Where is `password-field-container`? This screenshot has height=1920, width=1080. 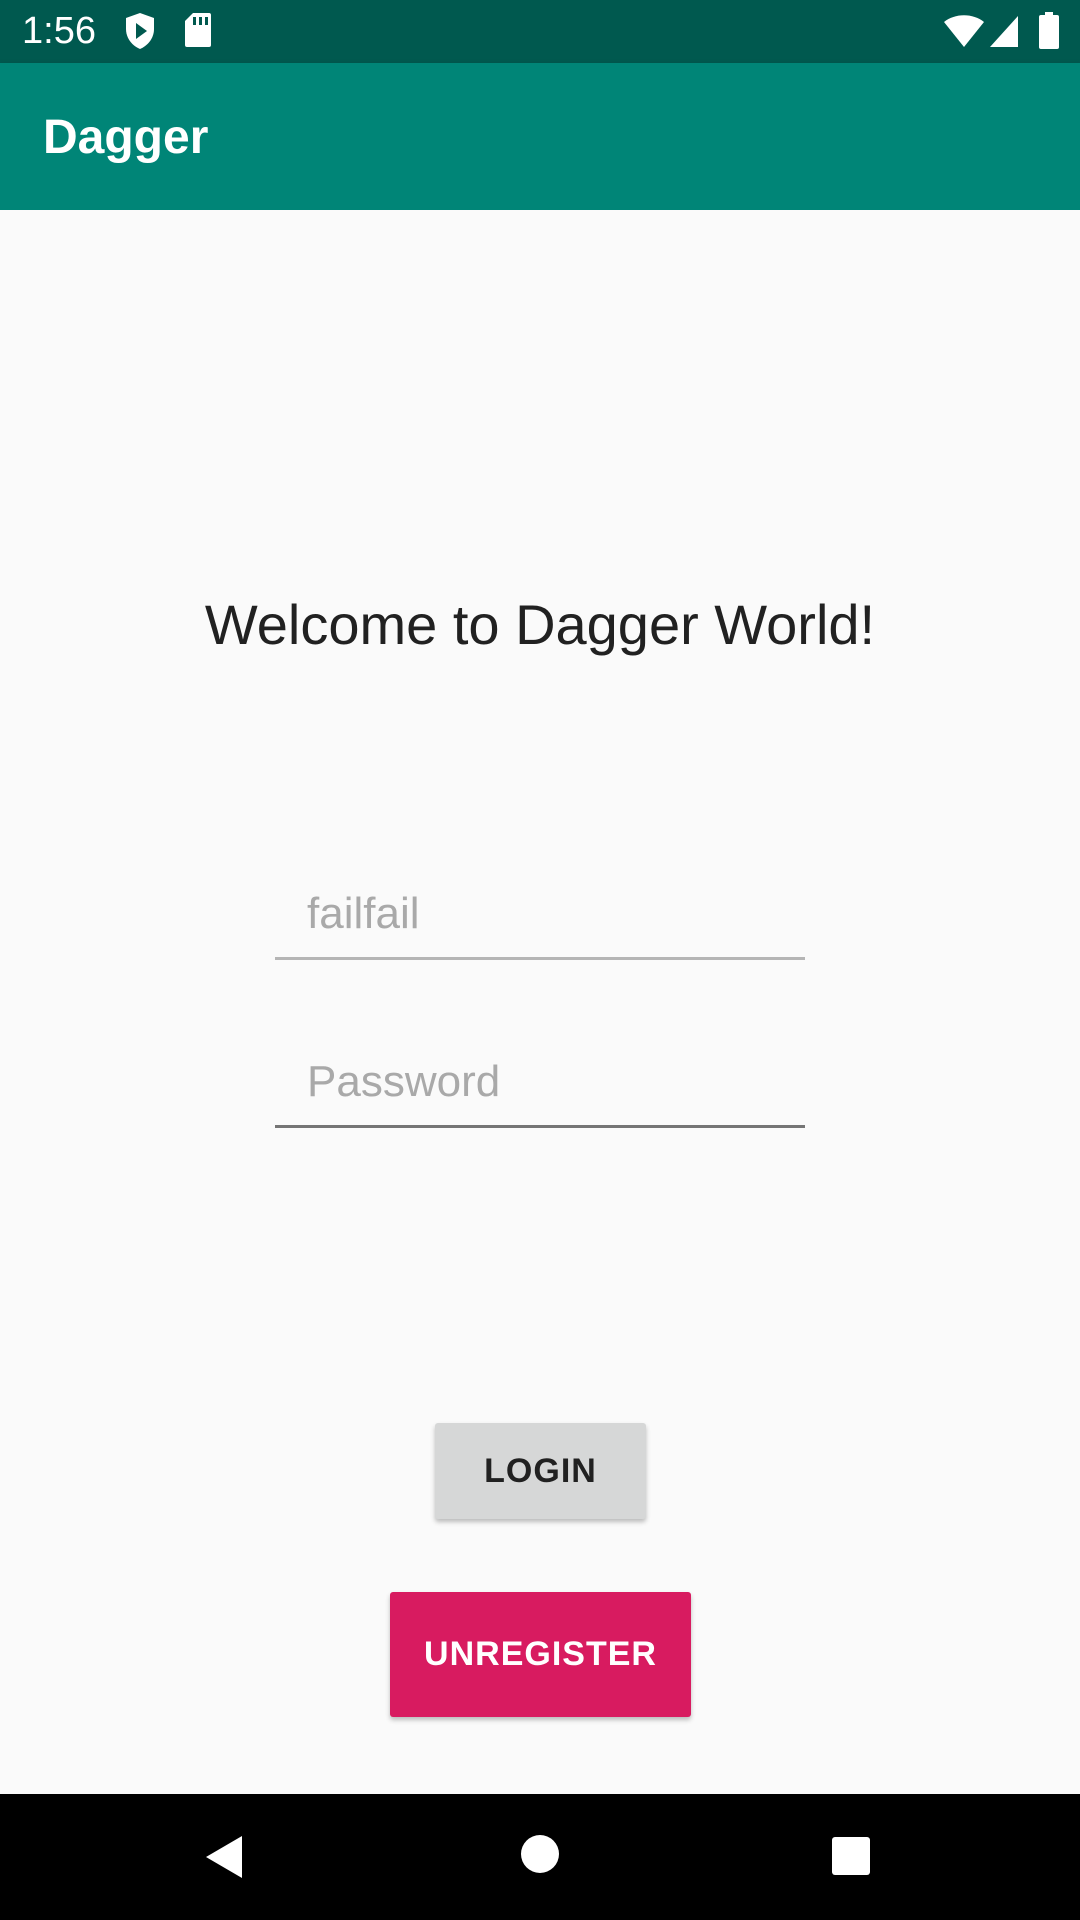
password-field-container is located at coordinates (540, 1083).